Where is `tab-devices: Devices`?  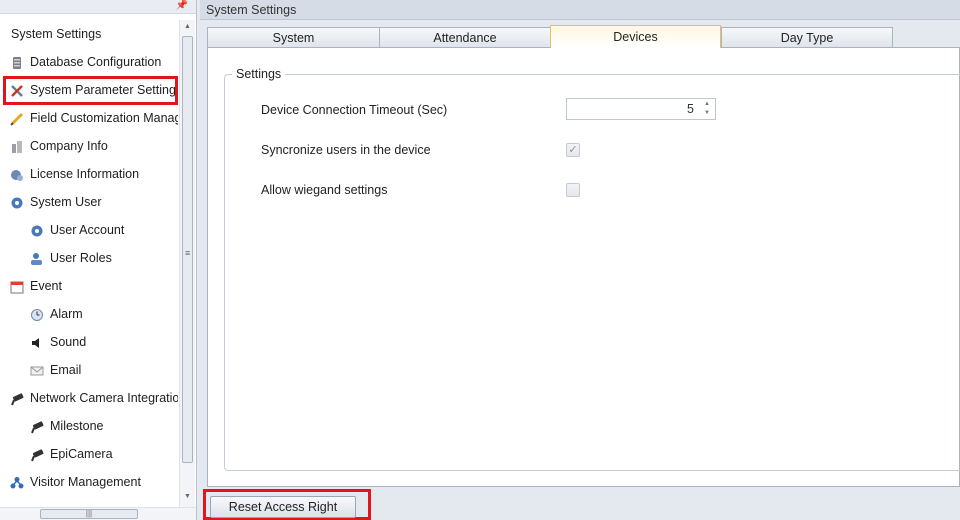 tab-devices: Devices is located at coordinates (635, 36).